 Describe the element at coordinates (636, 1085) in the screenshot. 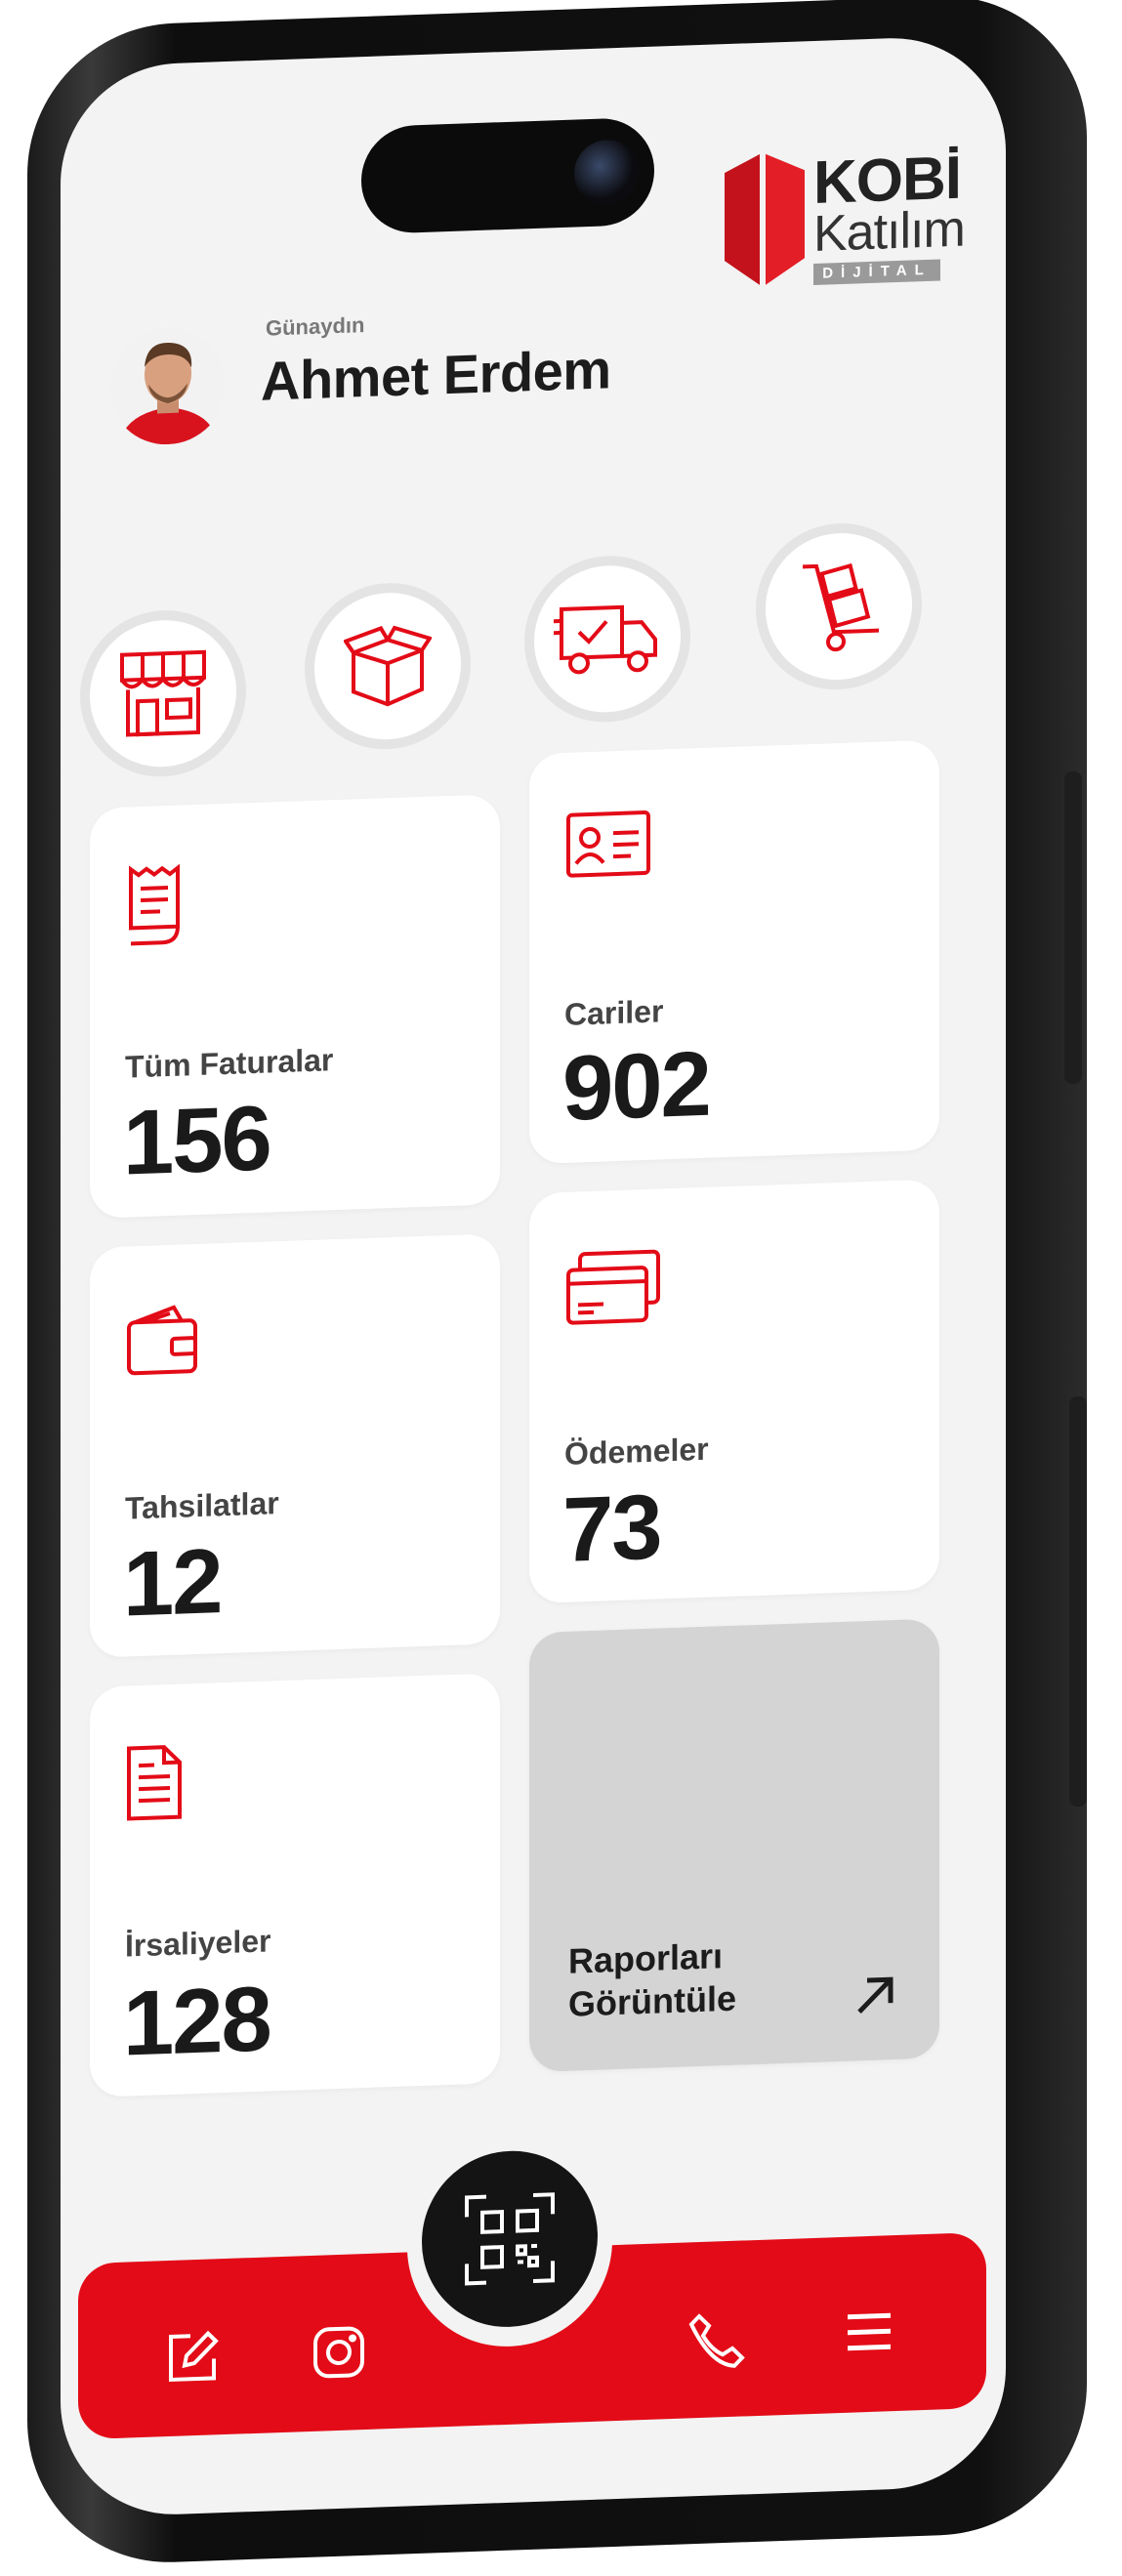

I see `accounts-value: 902` at that location.